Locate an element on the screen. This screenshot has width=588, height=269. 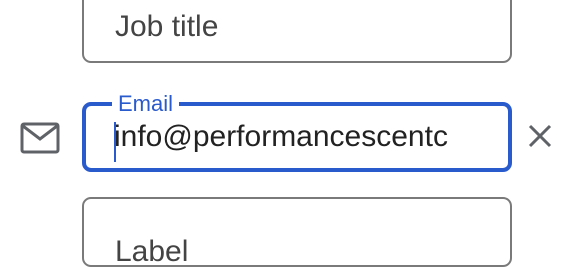
text-caret is located at coordinates (115, 142).